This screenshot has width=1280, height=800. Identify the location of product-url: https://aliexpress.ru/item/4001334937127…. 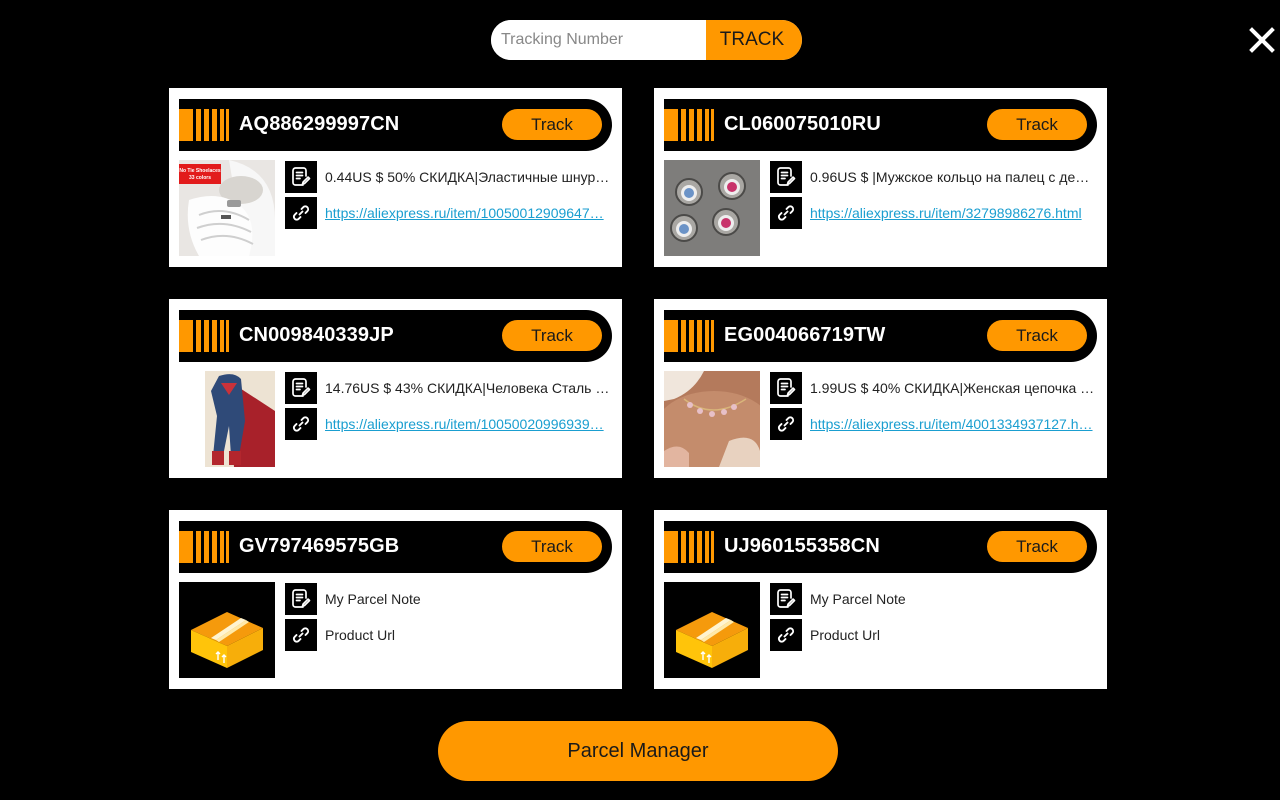
(951, 424).